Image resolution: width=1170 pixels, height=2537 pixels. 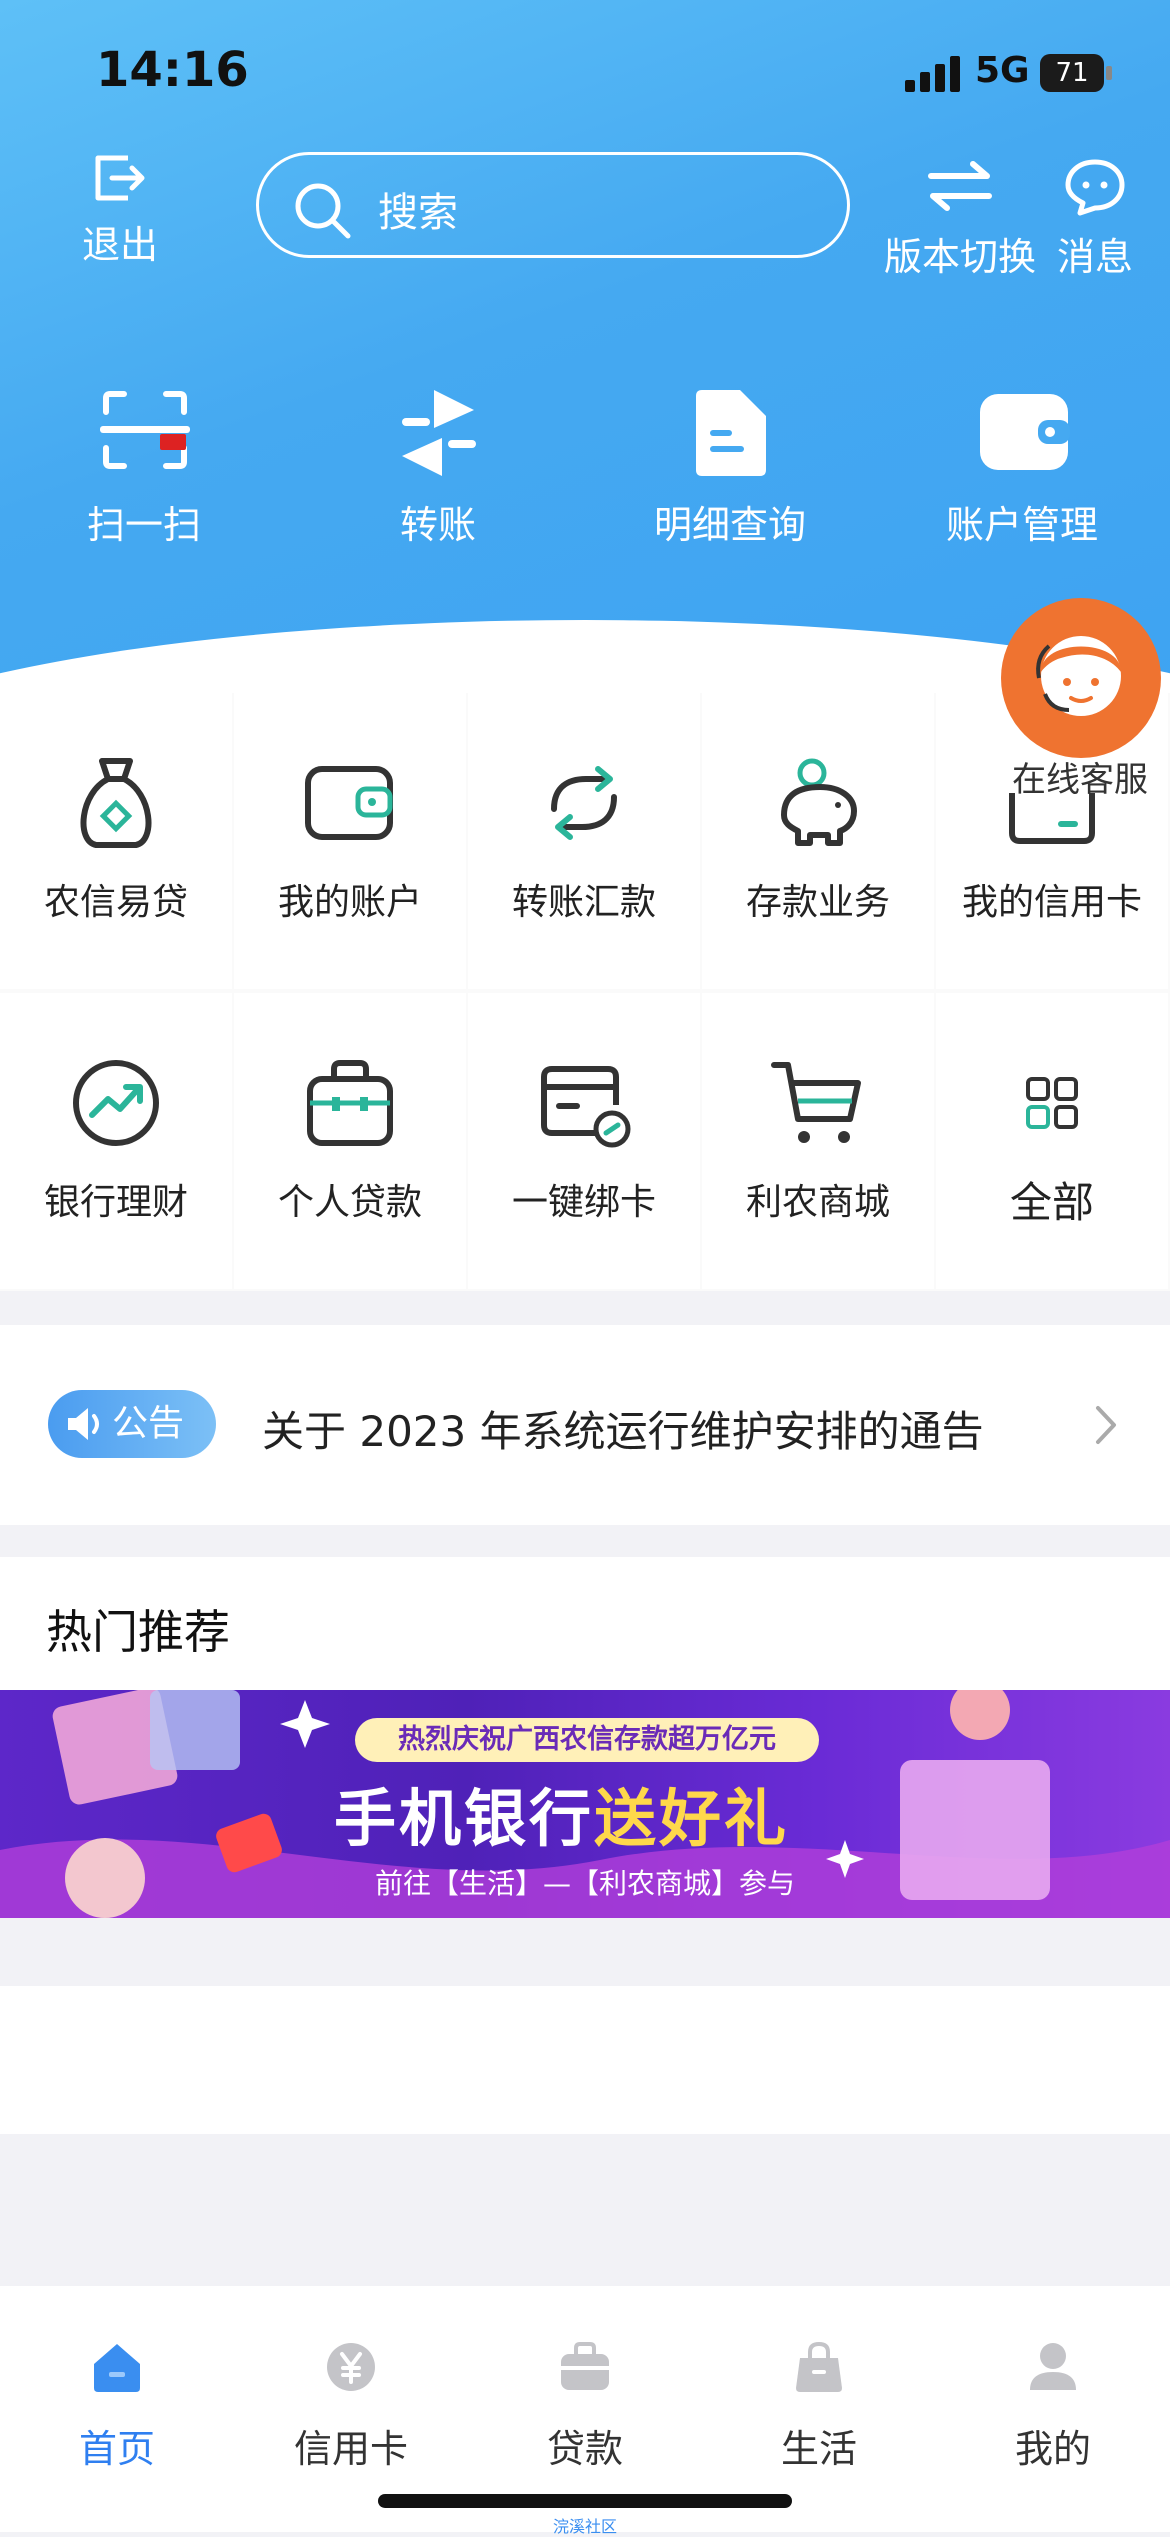 I want to click on statement-icon, so click(x=731, y=433).